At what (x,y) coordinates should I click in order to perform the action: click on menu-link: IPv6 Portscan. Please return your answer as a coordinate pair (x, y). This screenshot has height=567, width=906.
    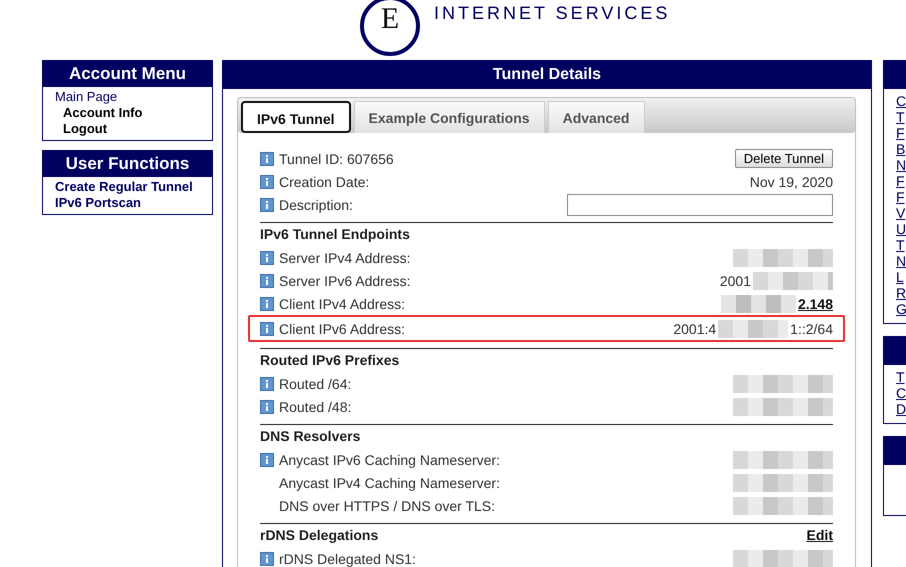
    Looking at the image, I should click on (133, 203).